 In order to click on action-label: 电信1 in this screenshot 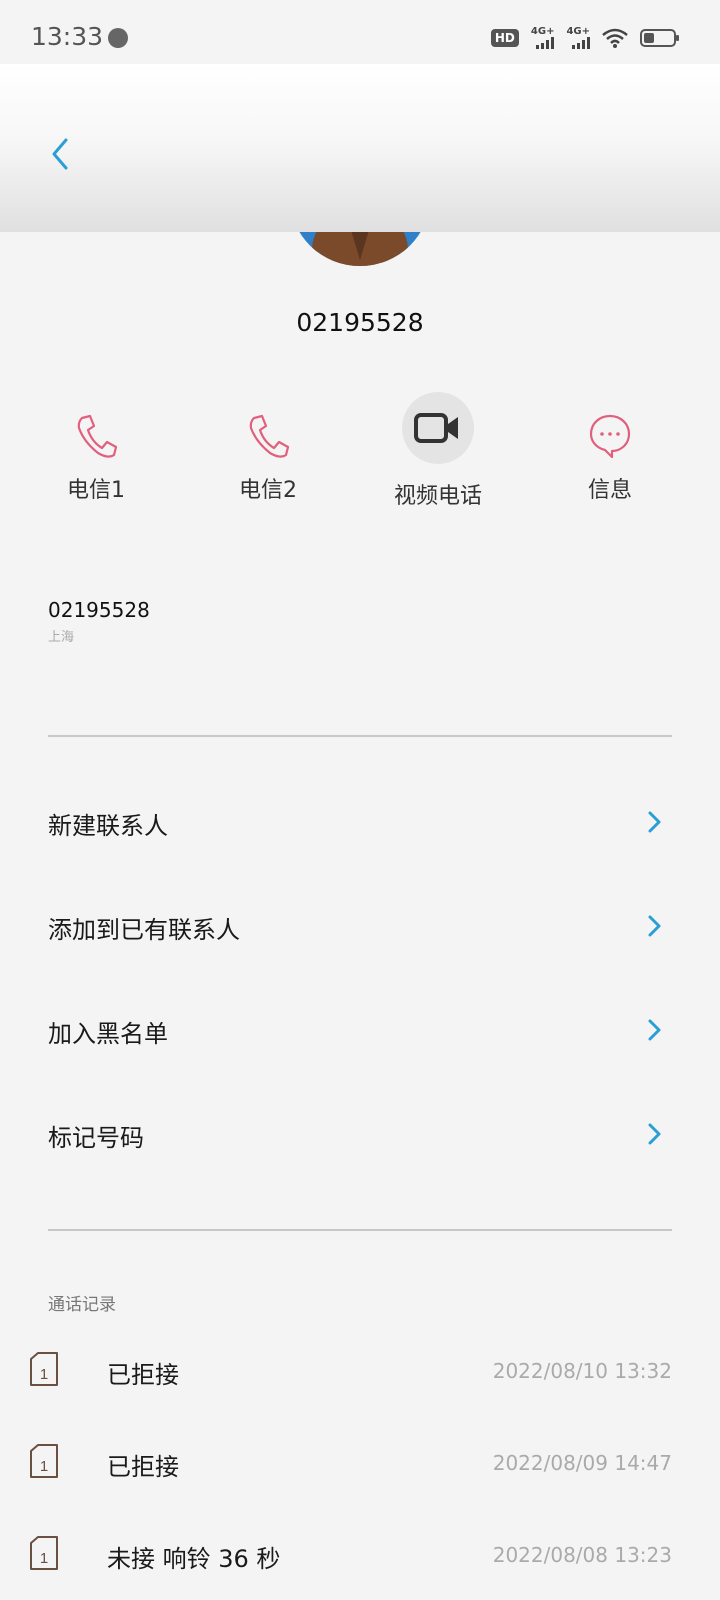, I will do `click(96, 490)`.